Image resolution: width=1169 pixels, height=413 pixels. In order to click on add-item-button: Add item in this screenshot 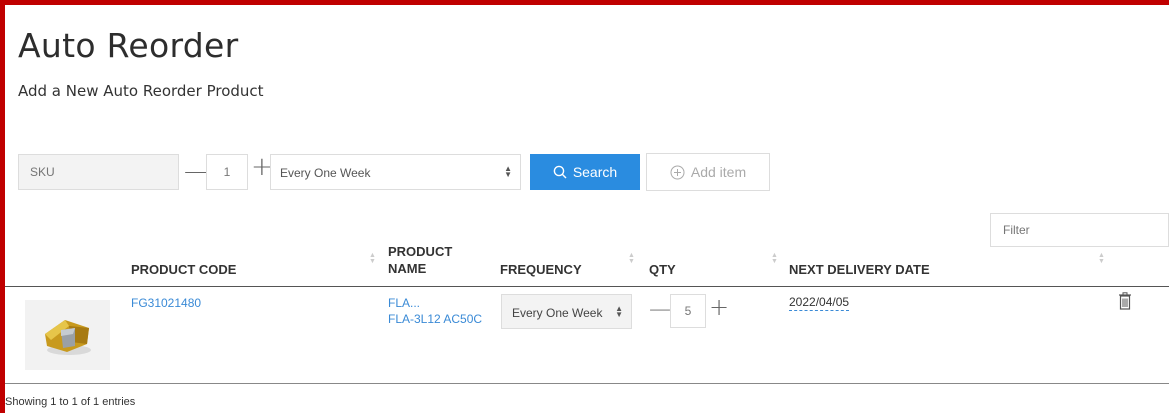, I will do `click(708, 172)`.